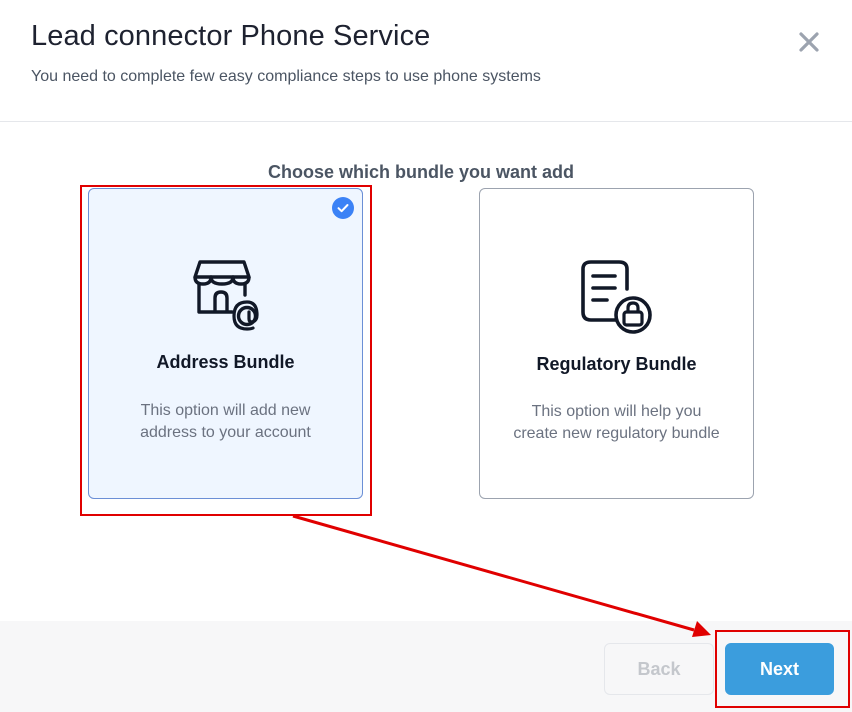 This screenshot has width=852, height=712. Describe the element at coordinates (617, 297) in the screenshot. I see `document-lock-icon` at that location.